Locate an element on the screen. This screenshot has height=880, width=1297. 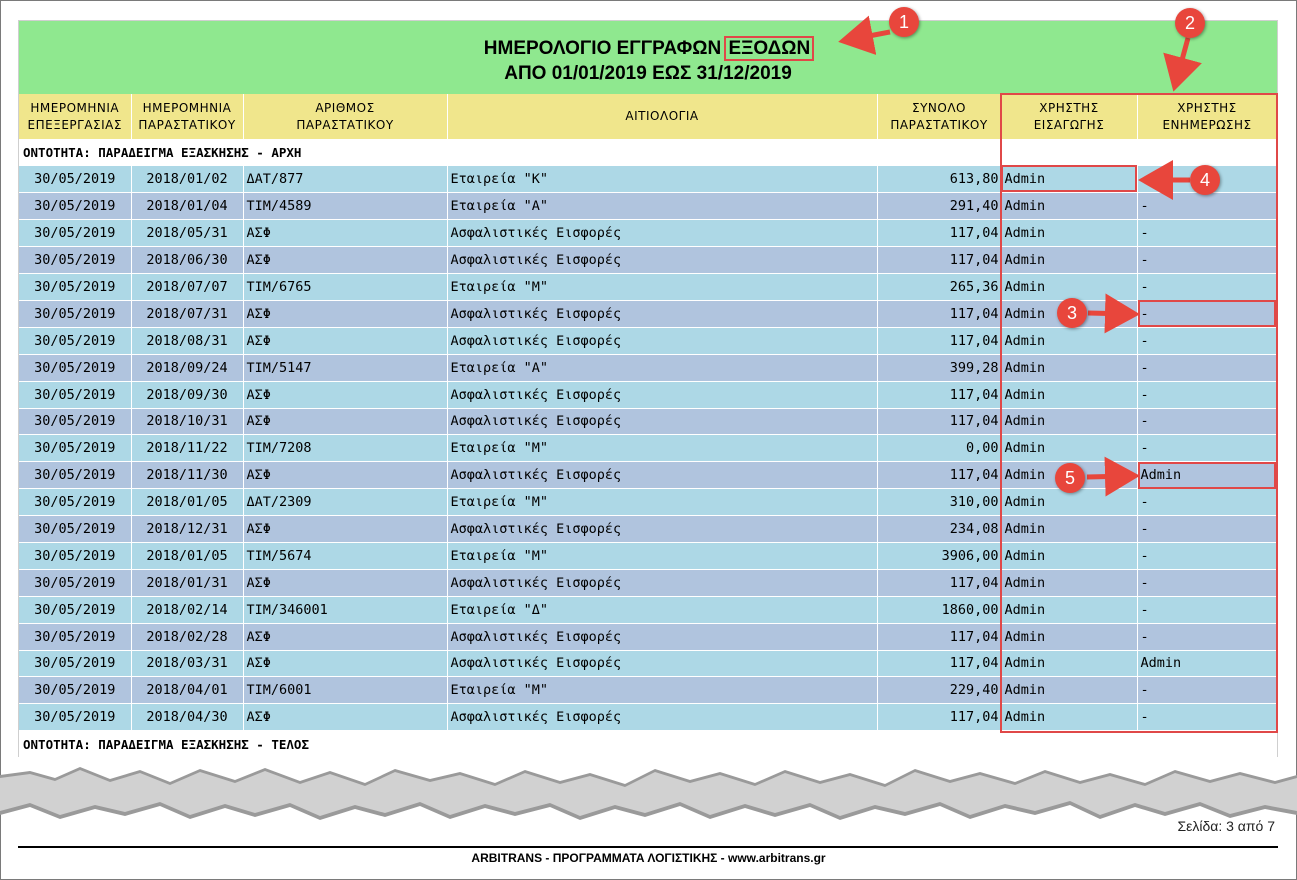
callout-badge-1: 1 is located at coordinates (904, 22).